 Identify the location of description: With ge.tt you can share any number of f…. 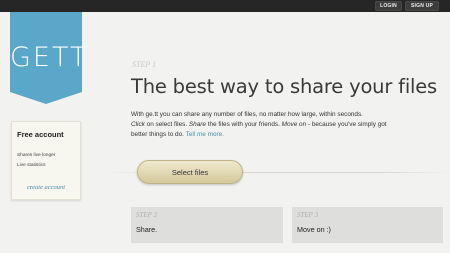
(287, 125).